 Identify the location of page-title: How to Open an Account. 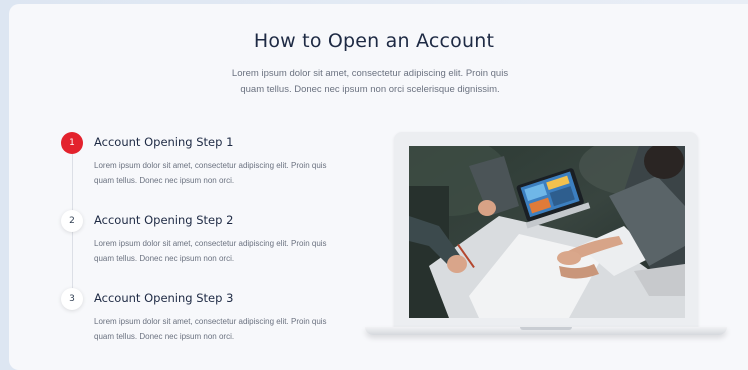
(374, 41).